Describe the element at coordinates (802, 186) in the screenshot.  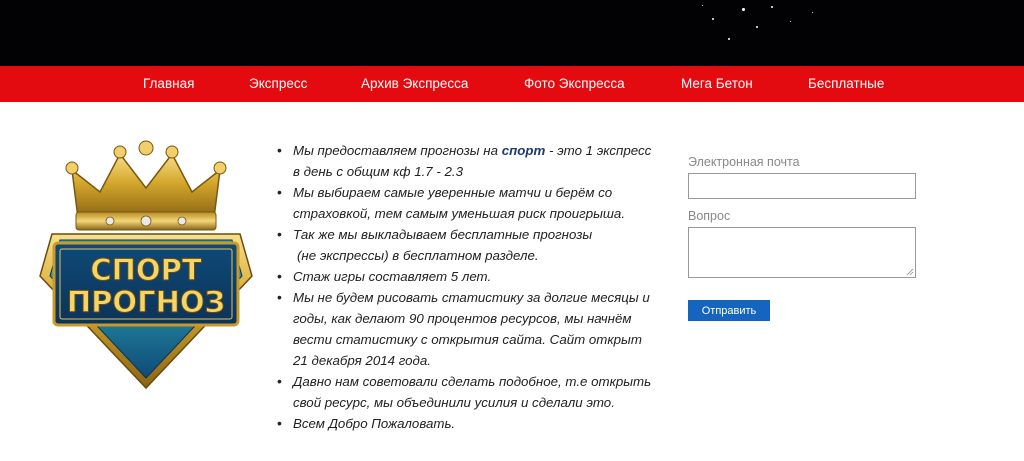
I see `email-field` at that location.